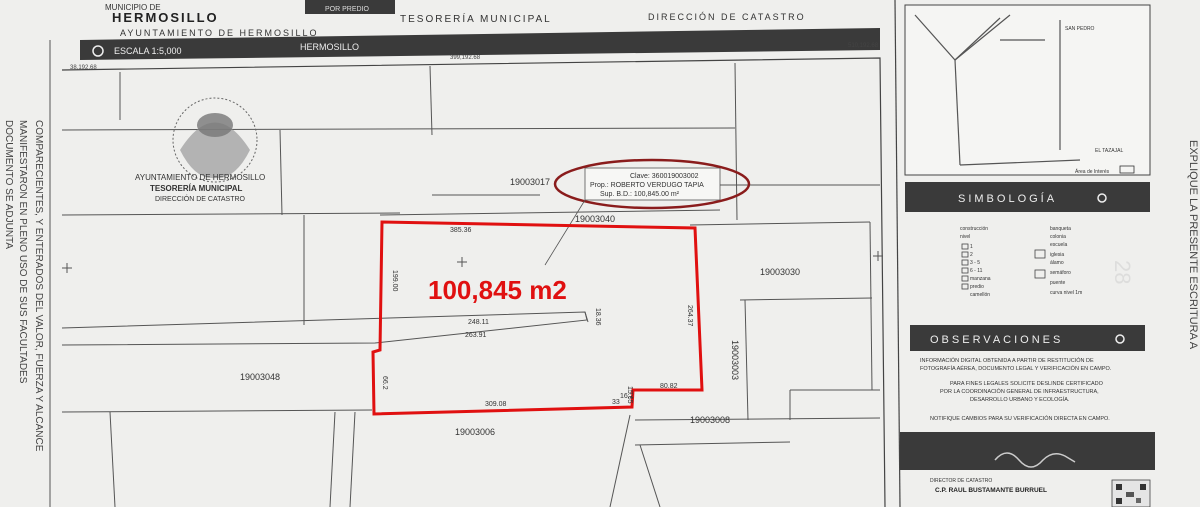 This screenshot has height=507, width=1200. Describe the element at coordinates (196, 188) in the screenshot. I see `seal-line2: TESORERÍA MUNICIPAL` at that location.